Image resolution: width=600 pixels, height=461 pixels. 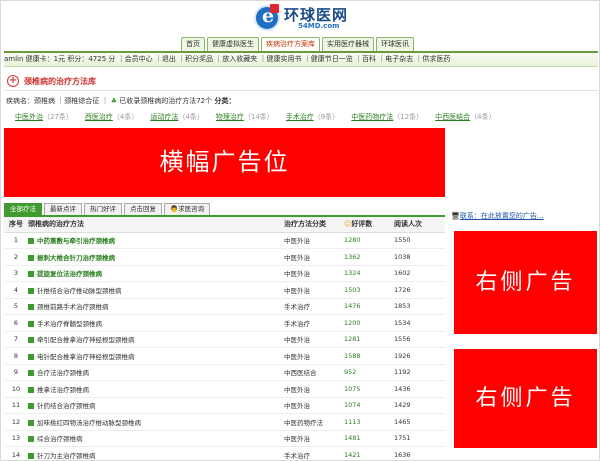 I want to click on category-item: 手术治疗（9条）, so click(x=312, y=117).